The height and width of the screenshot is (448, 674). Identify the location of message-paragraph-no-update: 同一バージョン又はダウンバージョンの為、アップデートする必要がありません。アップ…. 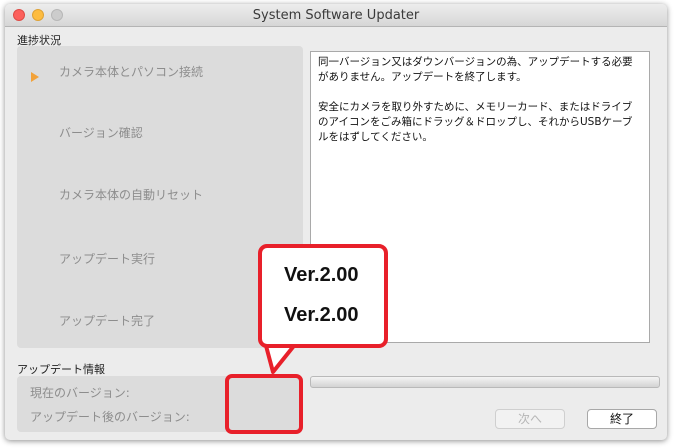
(475, 69).